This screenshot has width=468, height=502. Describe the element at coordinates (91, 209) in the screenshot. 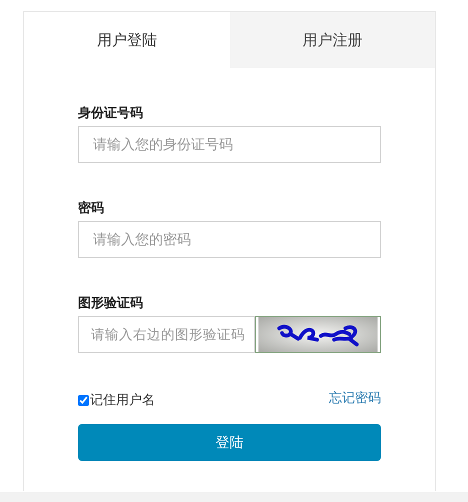

I see `field-label: 密码` at that location.